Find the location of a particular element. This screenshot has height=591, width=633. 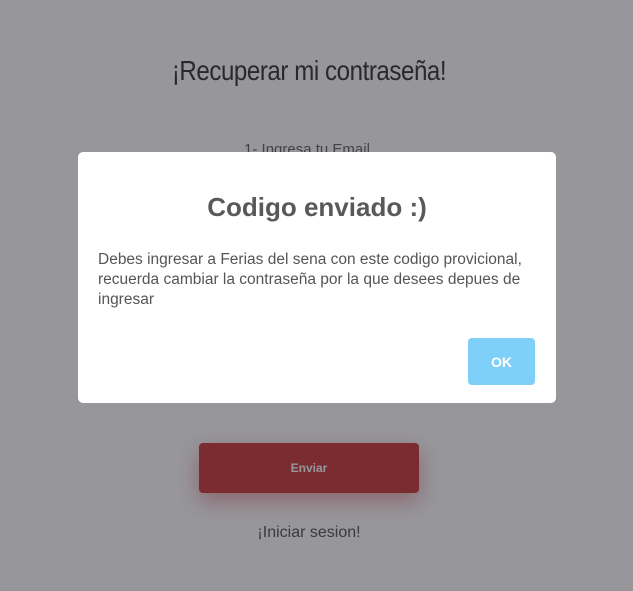

ok-button: OK is located at coordinates (501, 361).